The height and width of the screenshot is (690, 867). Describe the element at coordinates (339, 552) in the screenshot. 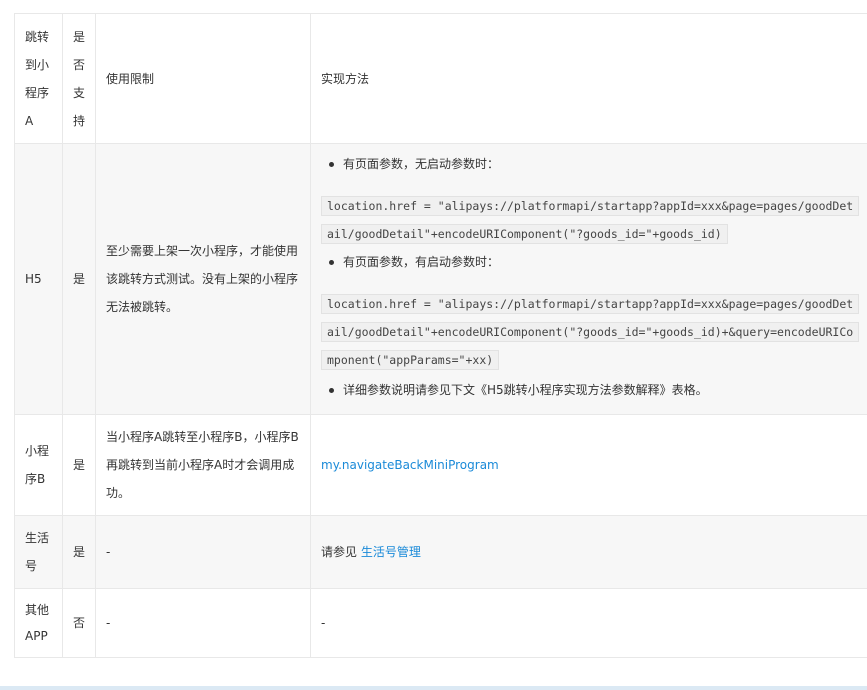

I see `method-prefix: 请参见` at that location.